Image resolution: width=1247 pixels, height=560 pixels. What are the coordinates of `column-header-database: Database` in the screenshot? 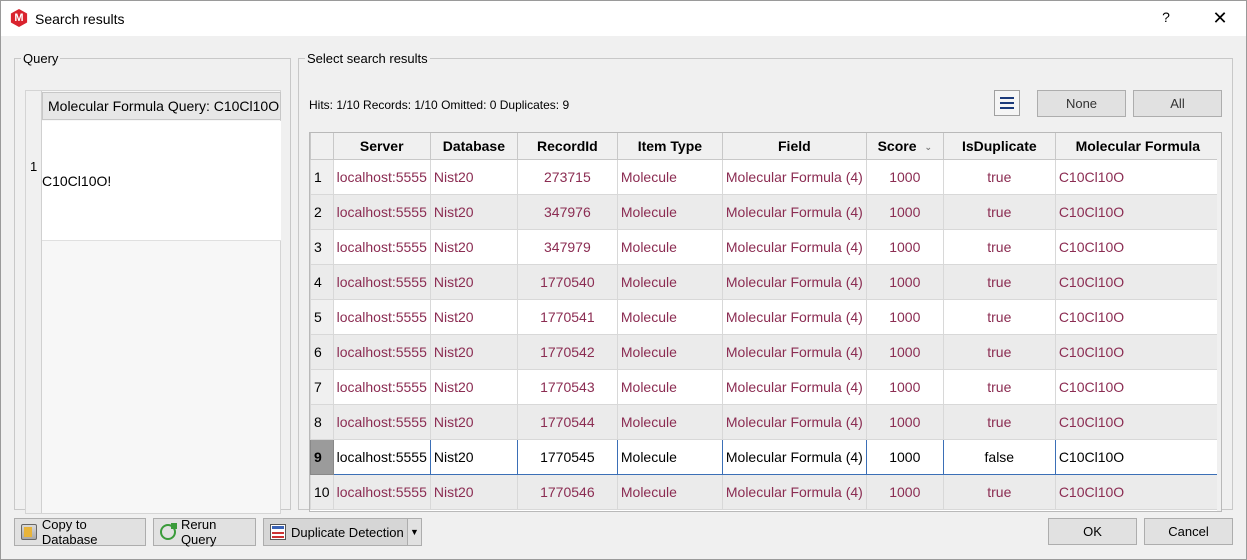 It's located at (473, 146).